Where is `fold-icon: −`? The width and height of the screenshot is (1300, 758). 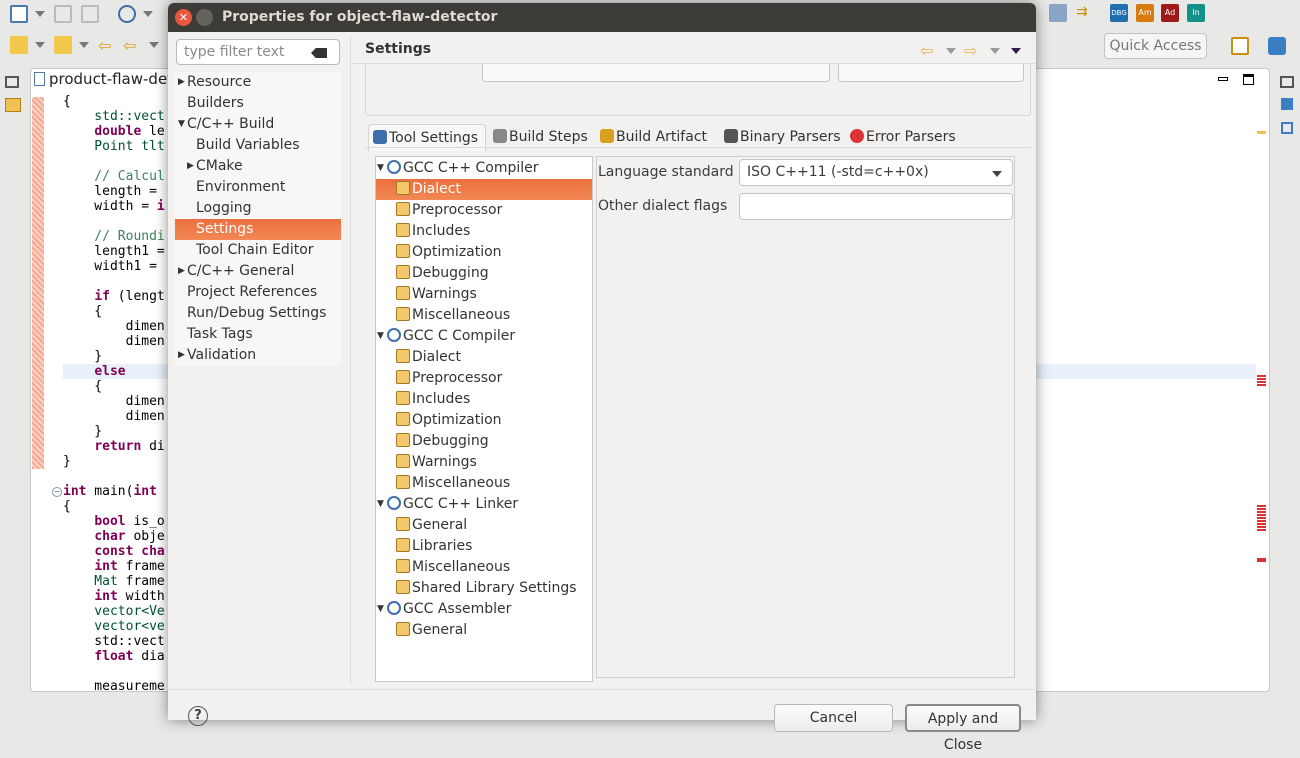 fold-icon: − is located at coordinates (57, 492).